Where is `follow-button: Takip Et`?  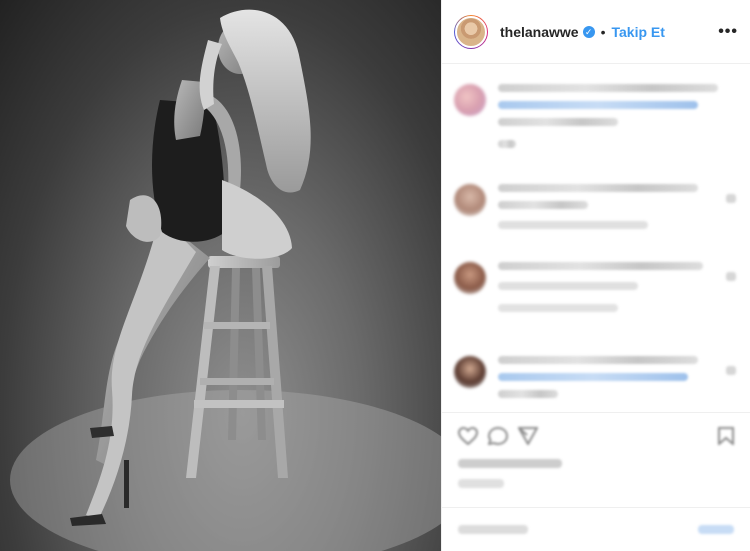
follow-button: Takip Et is located at coordinates (638, 32).